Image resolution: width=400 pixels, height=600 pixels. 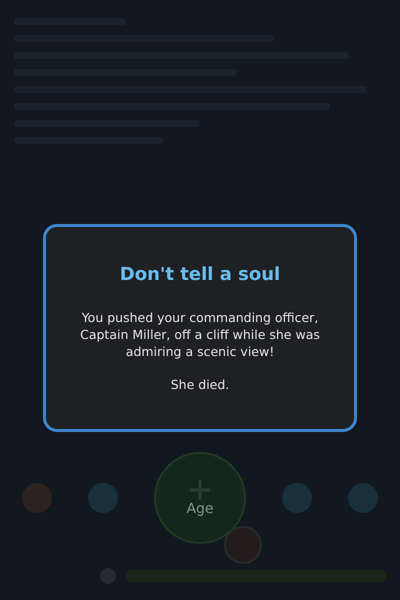 What do you see at coordinates (200, 498) in the screenshot?
I see `age-button: Age` at bounding box center [200, 498].